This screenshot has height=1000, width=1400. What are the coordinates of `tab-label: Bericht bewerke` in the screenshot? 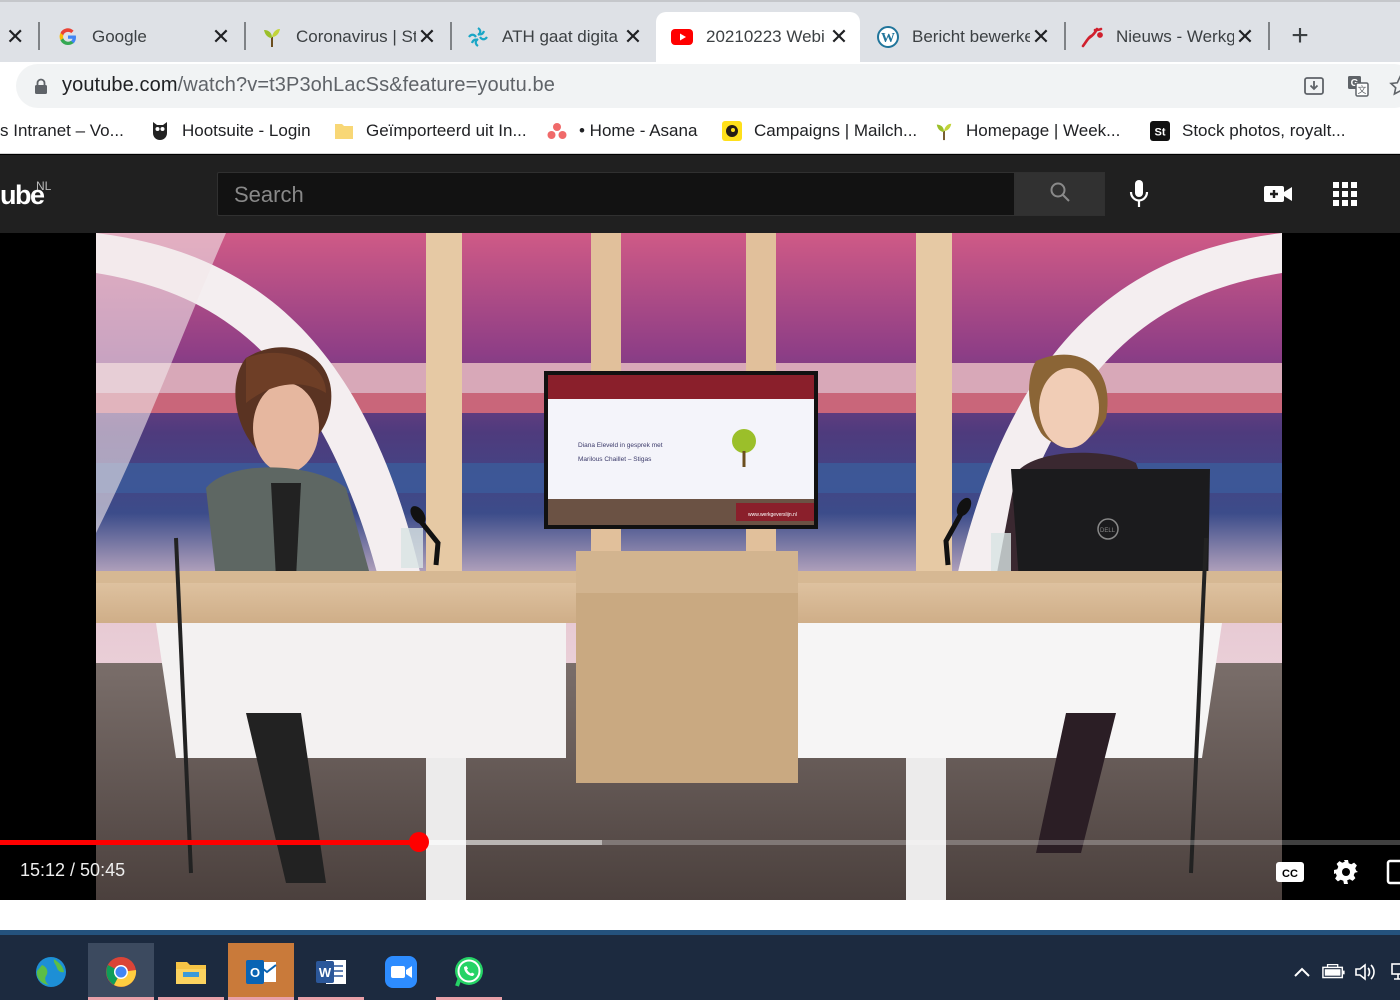 It's located at (971, 36).